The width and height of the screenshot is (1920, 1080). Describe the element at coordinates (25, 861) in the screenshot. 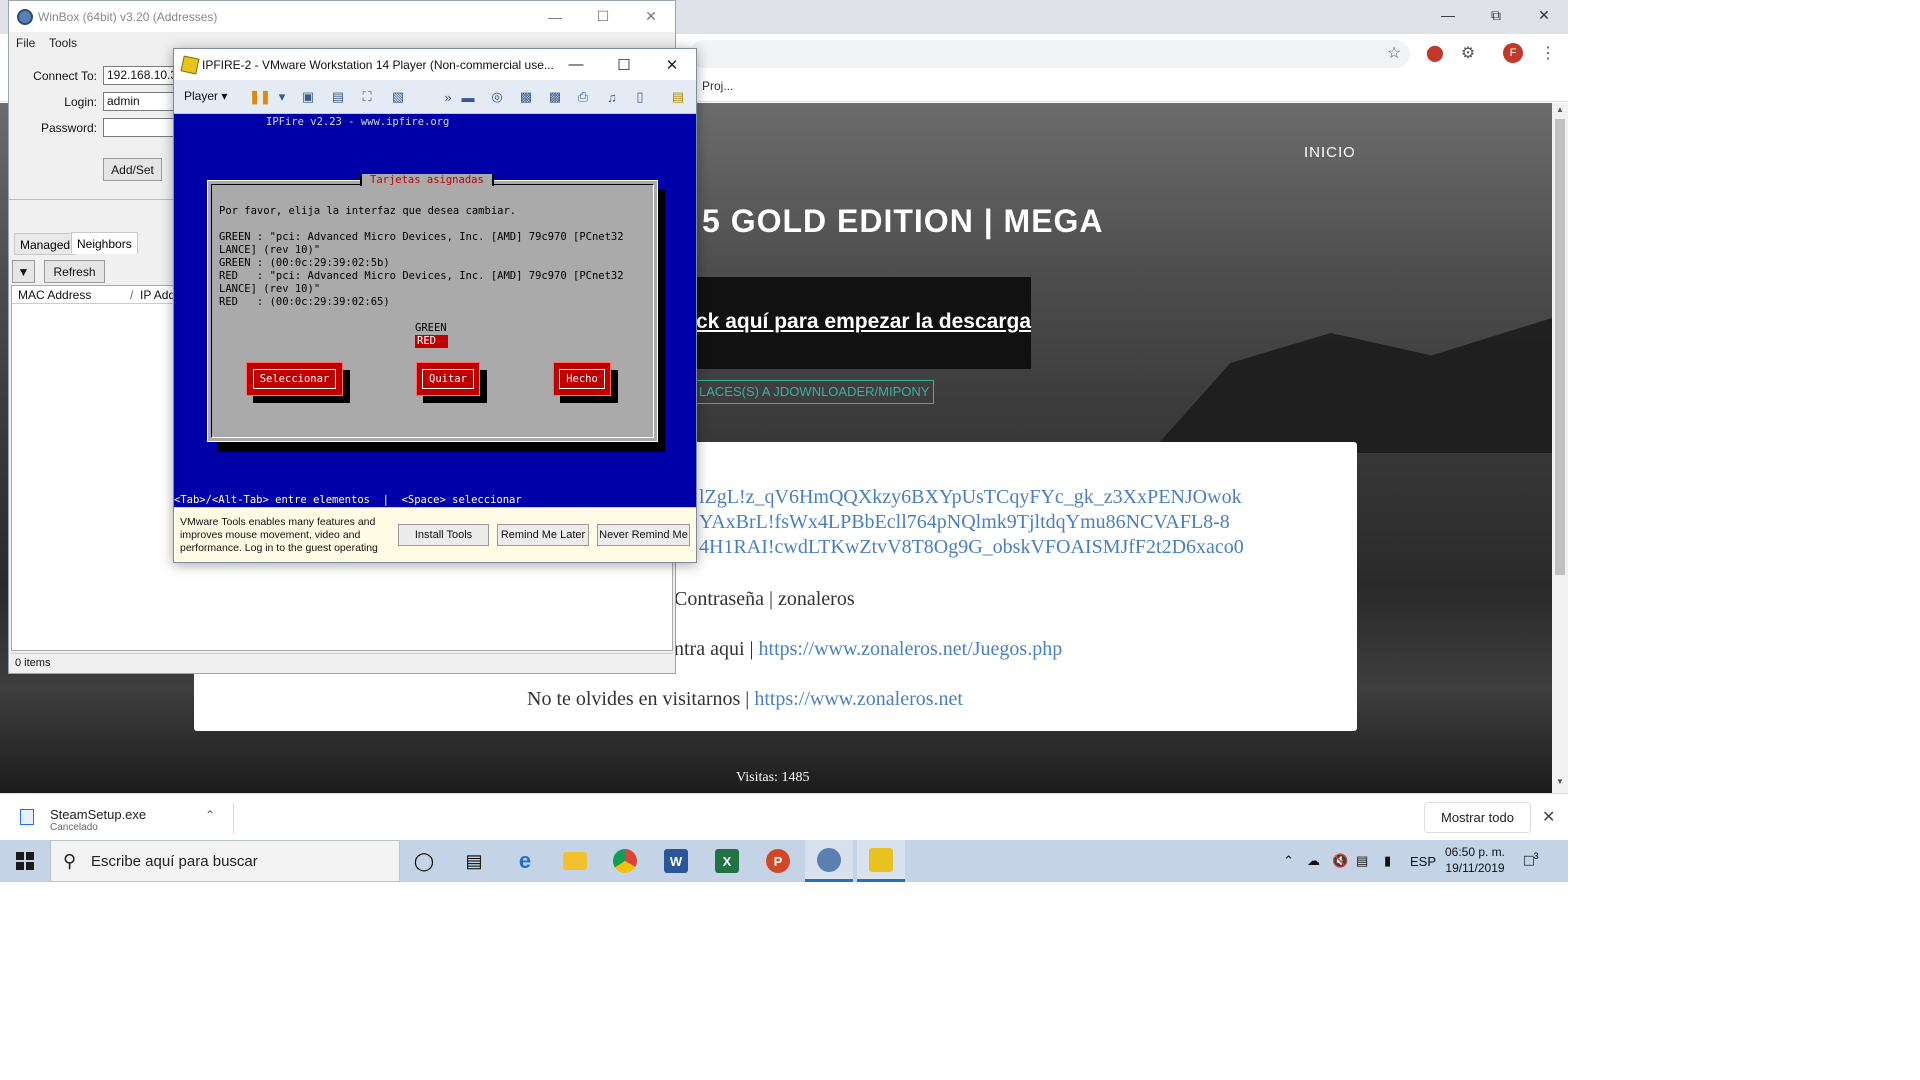

I see `start-button` at that location.